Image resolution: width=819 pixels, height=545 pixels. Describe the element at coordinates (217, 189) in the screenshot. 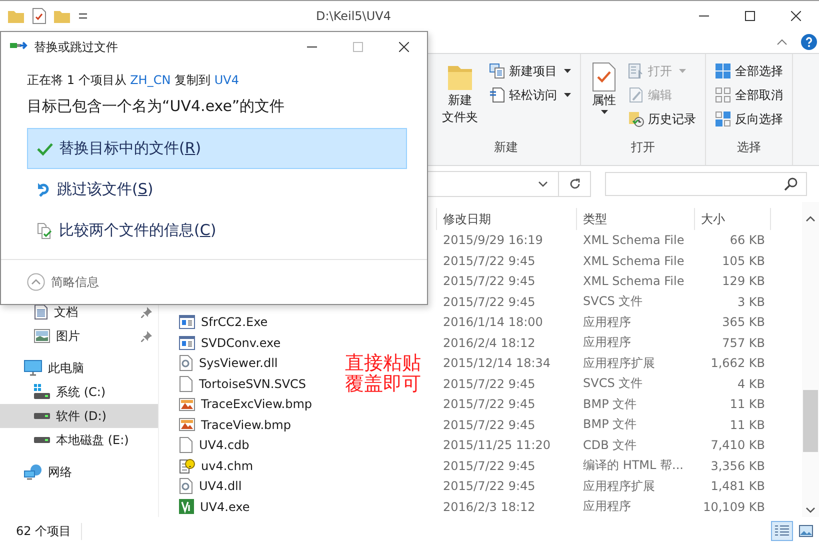

I see `dialog-option: 跳过该文件(S)` at that location.